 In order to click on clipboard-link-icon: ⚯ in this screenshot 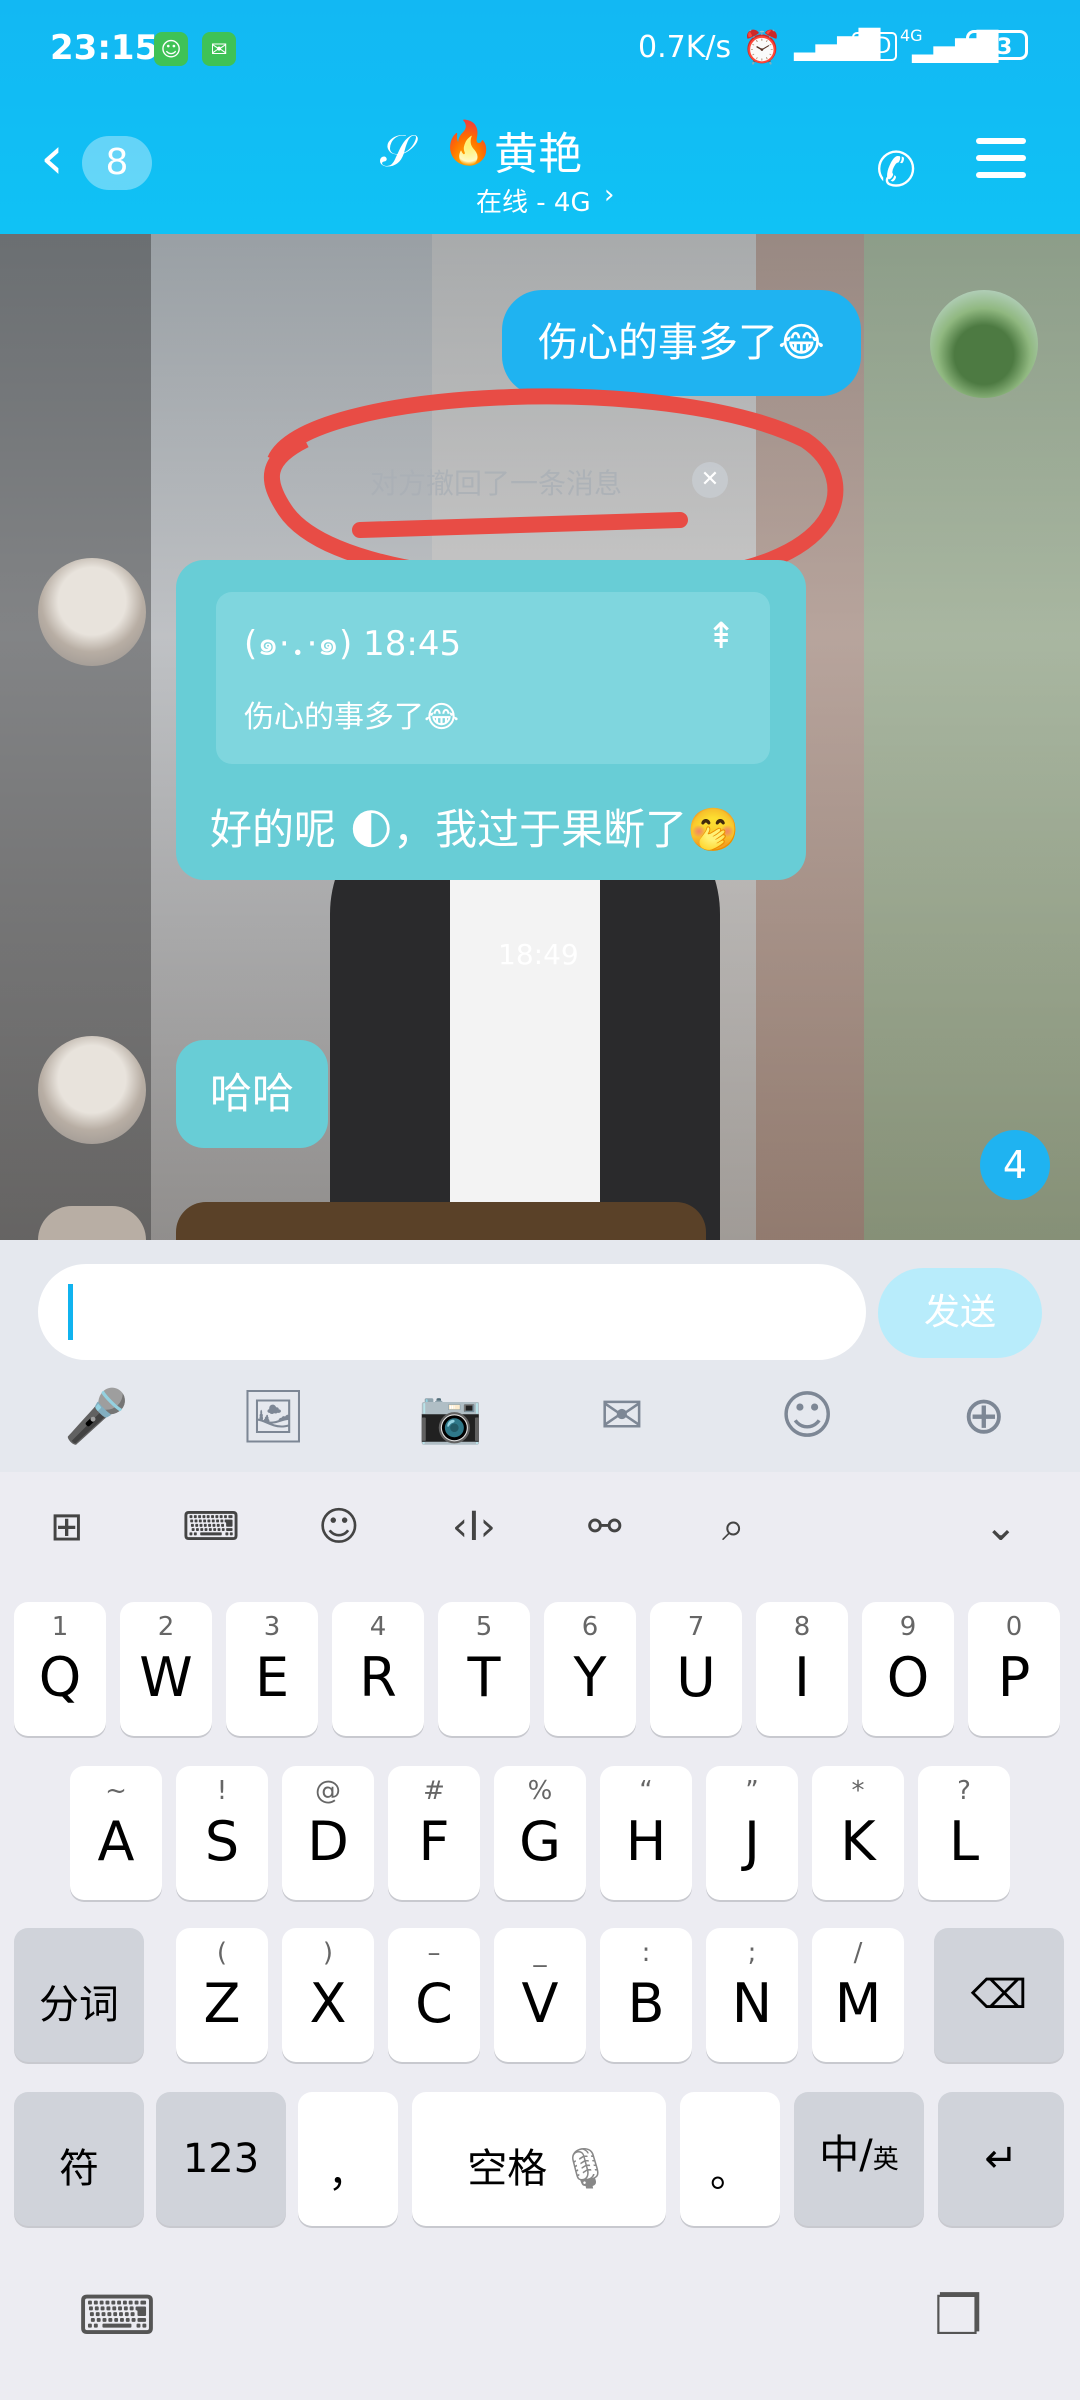, I will do `click(605, 1527)`.